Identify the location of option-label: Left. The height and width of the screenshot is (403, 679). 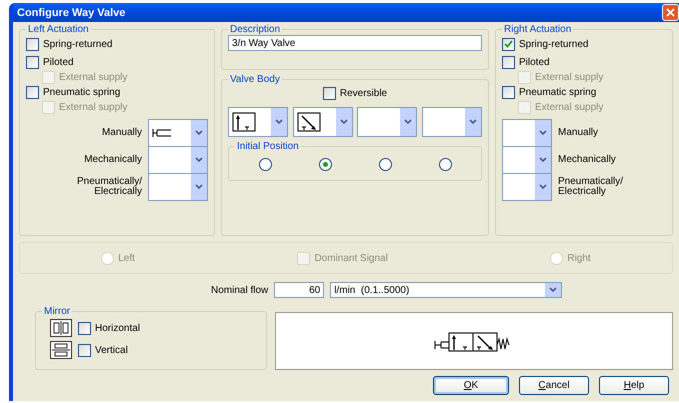
(126, 258).